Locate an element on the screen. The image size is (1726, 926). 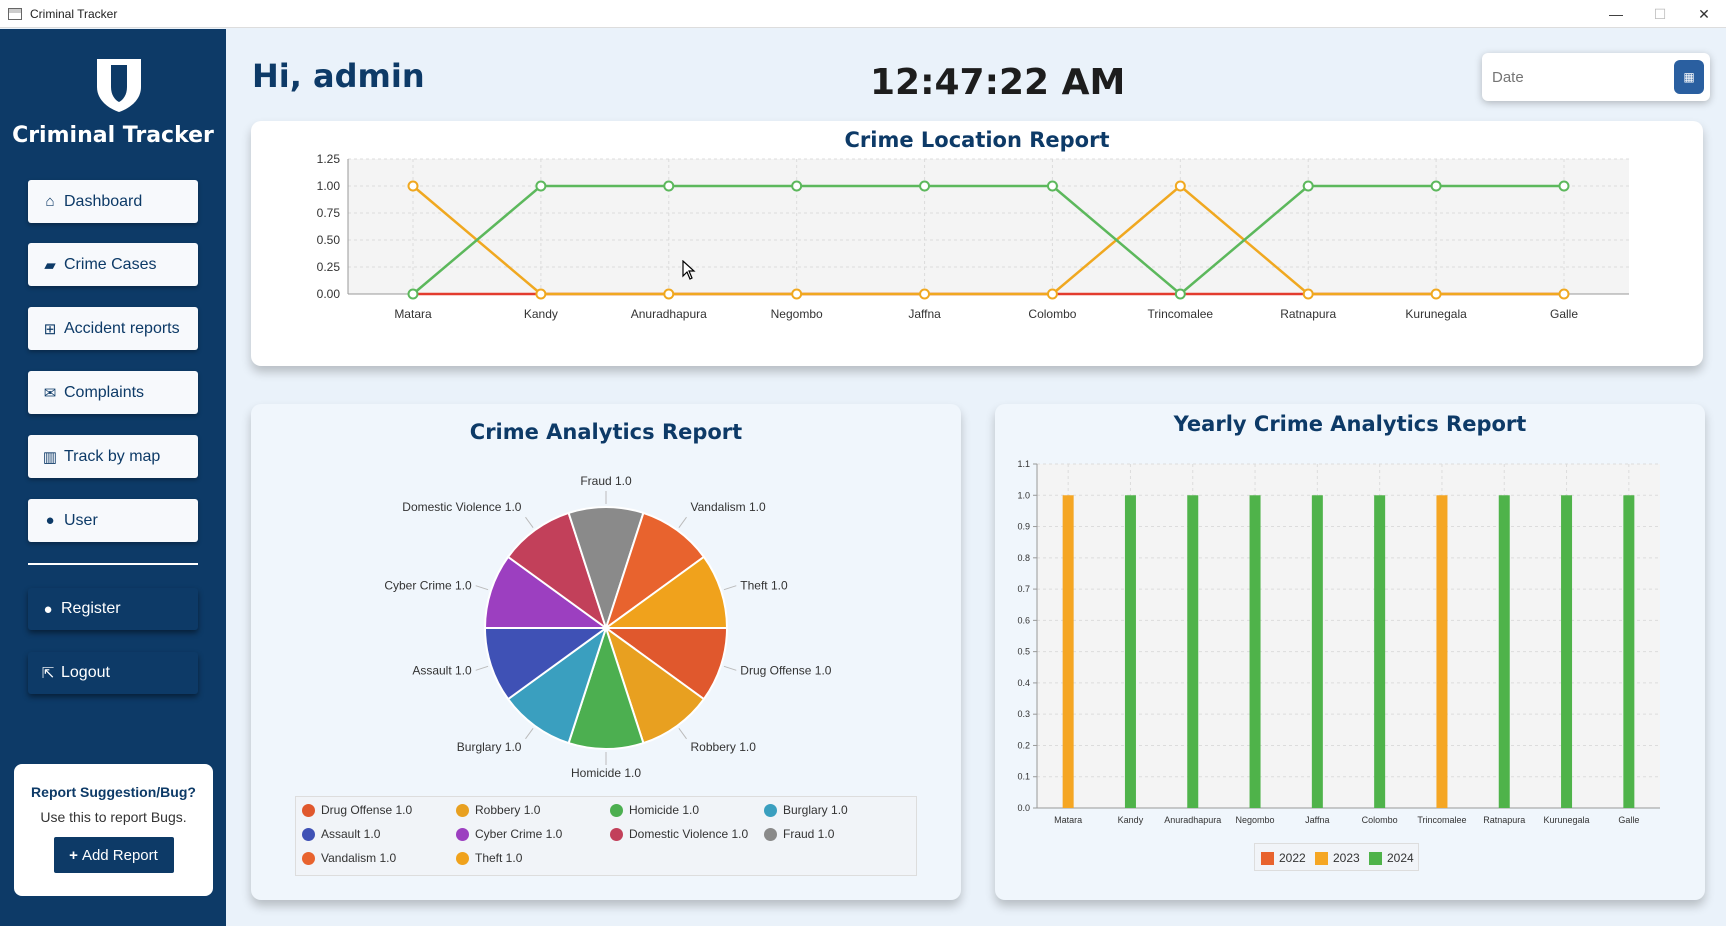
slice-label: Homicide 1.0 is located at coordinates (606, 773).